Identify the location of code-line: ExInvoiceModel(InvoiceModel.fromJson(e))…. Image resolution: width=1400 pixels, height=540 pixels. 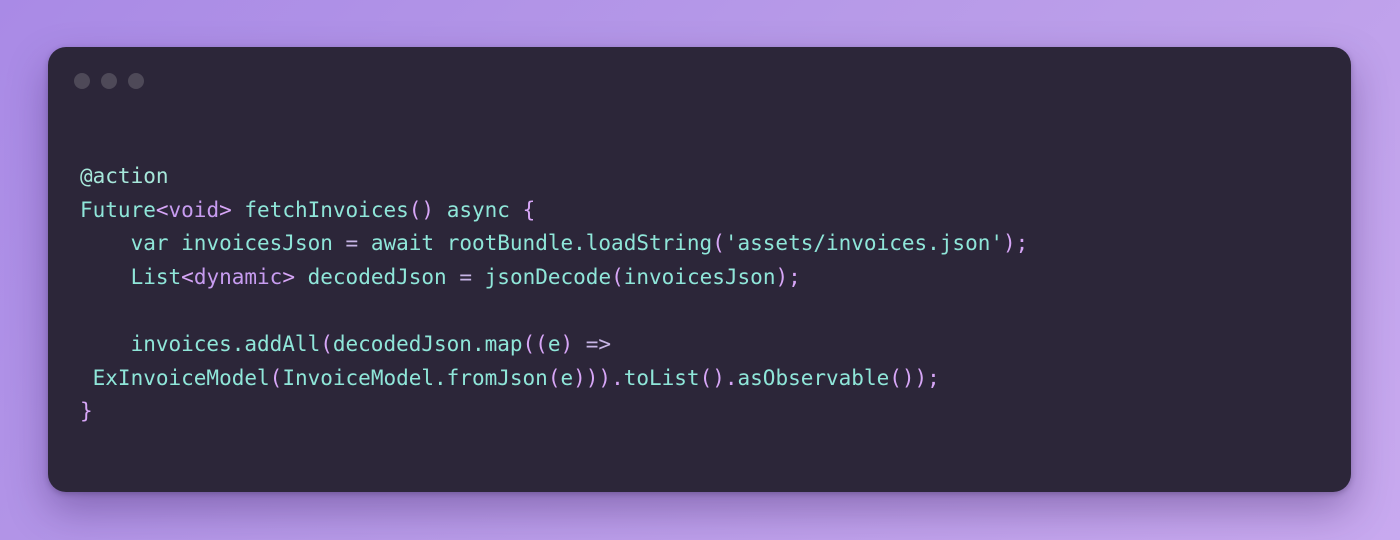
(554, 379).